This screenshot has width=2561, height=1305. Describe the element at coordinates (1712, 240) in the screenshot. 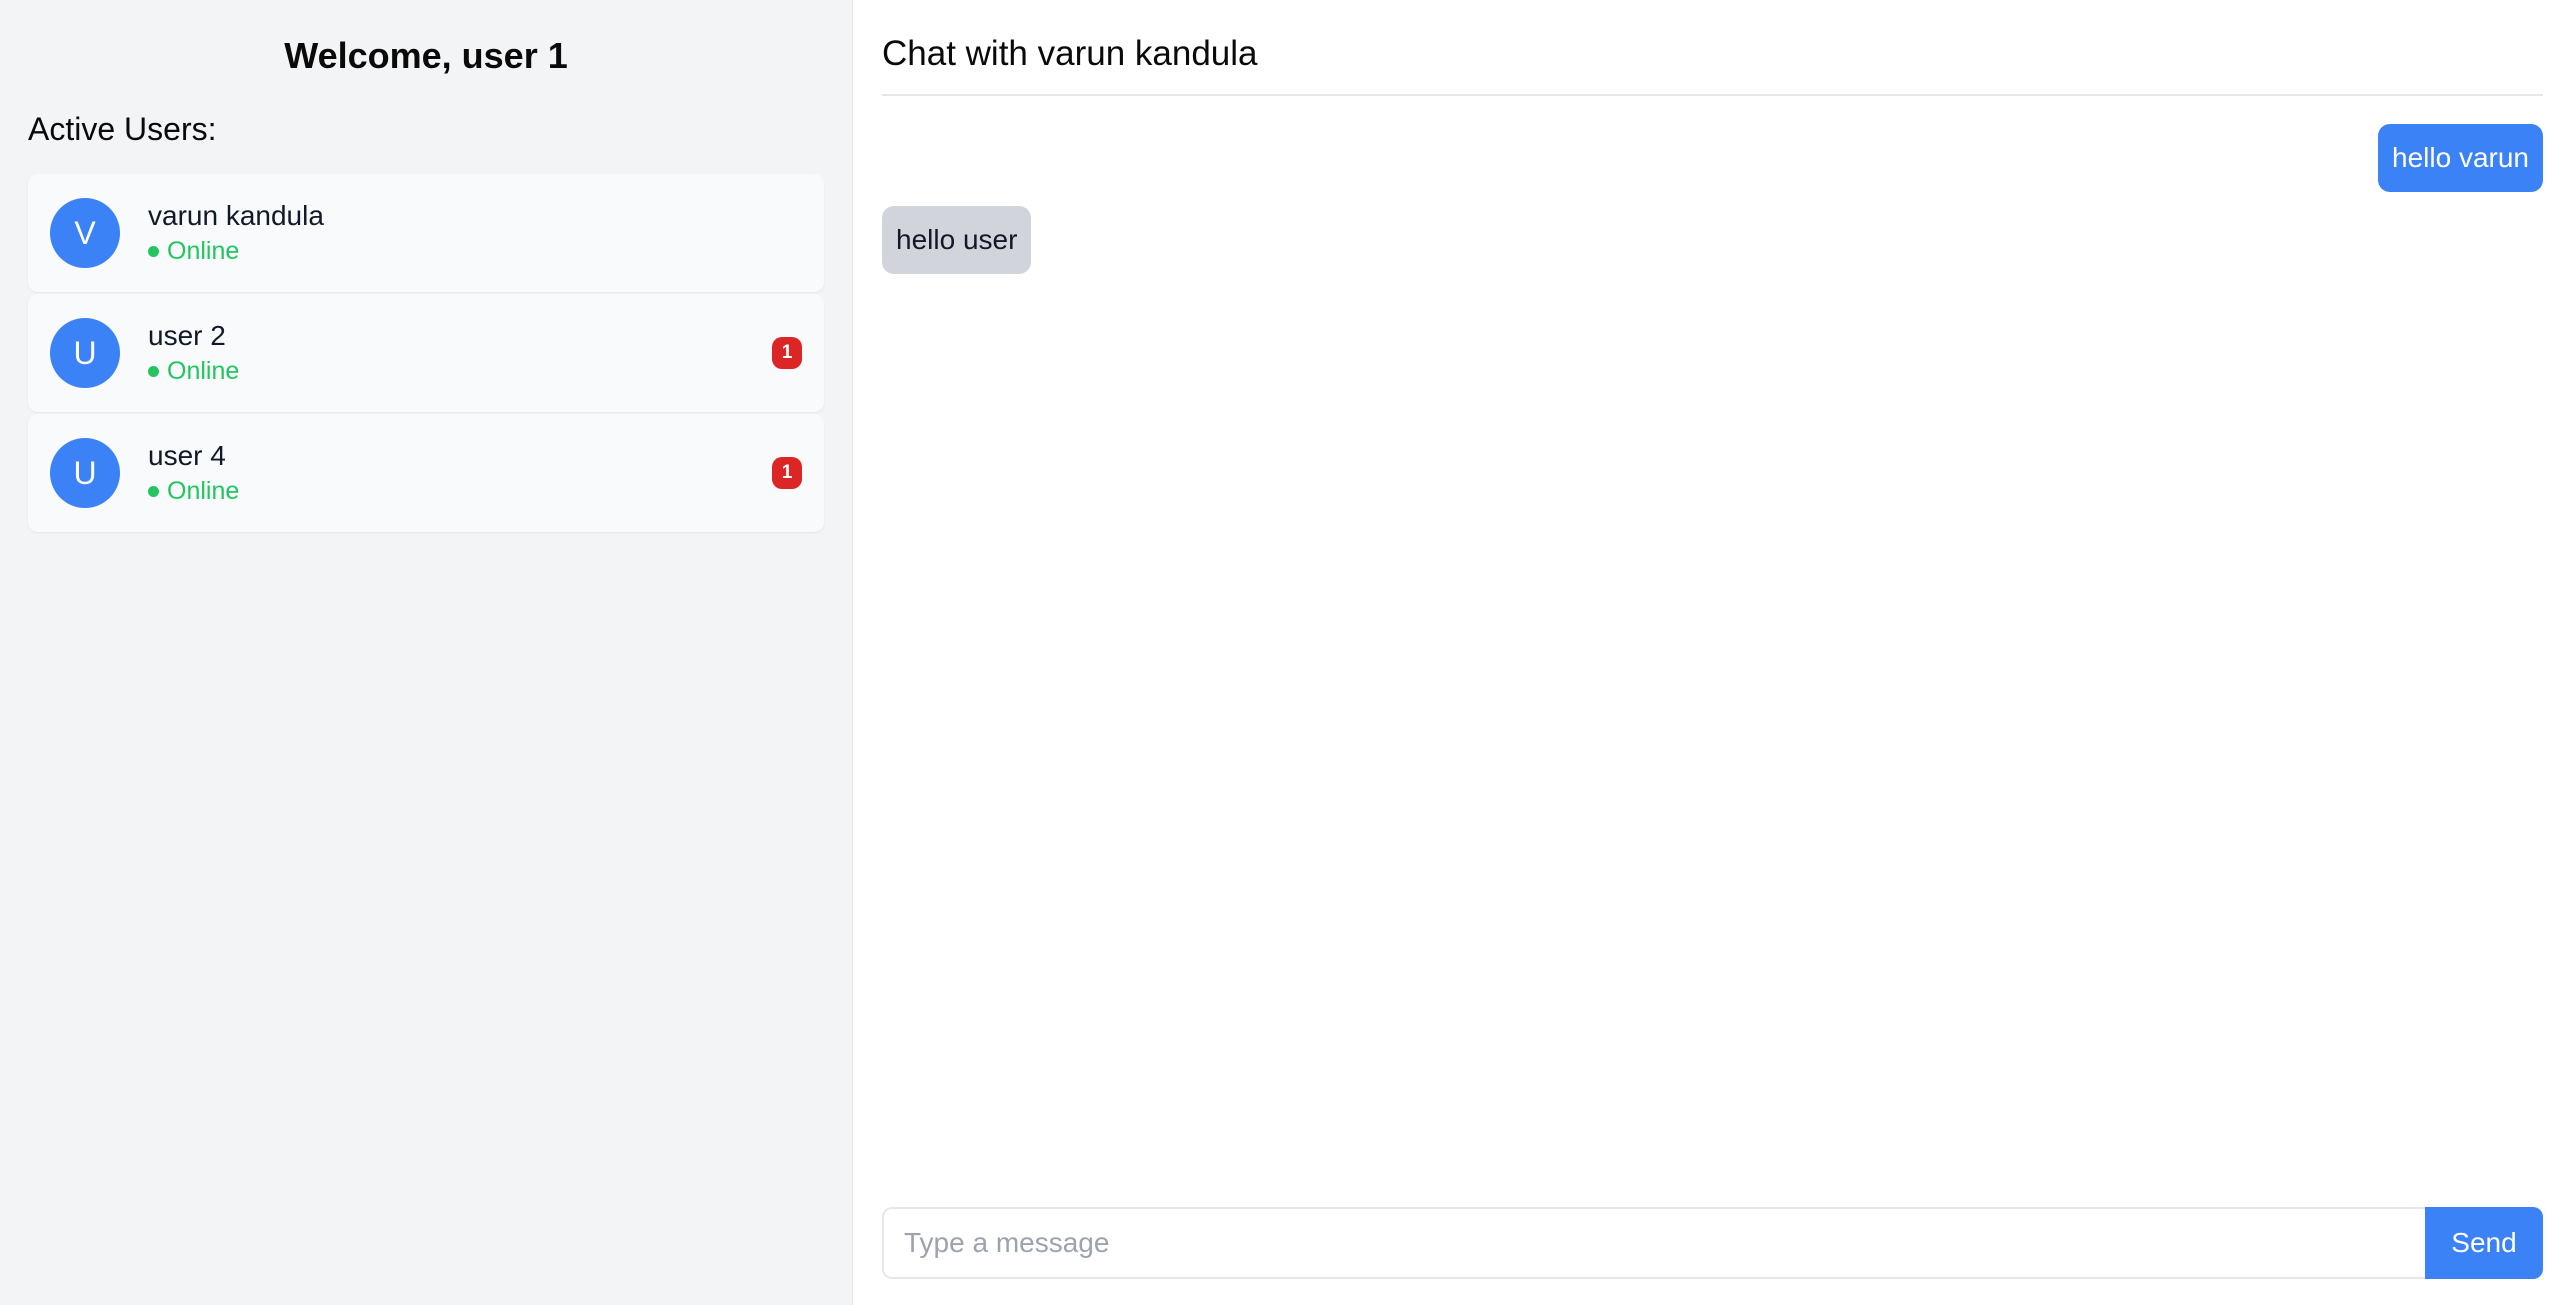

I see `message-row: hello user` at that location.